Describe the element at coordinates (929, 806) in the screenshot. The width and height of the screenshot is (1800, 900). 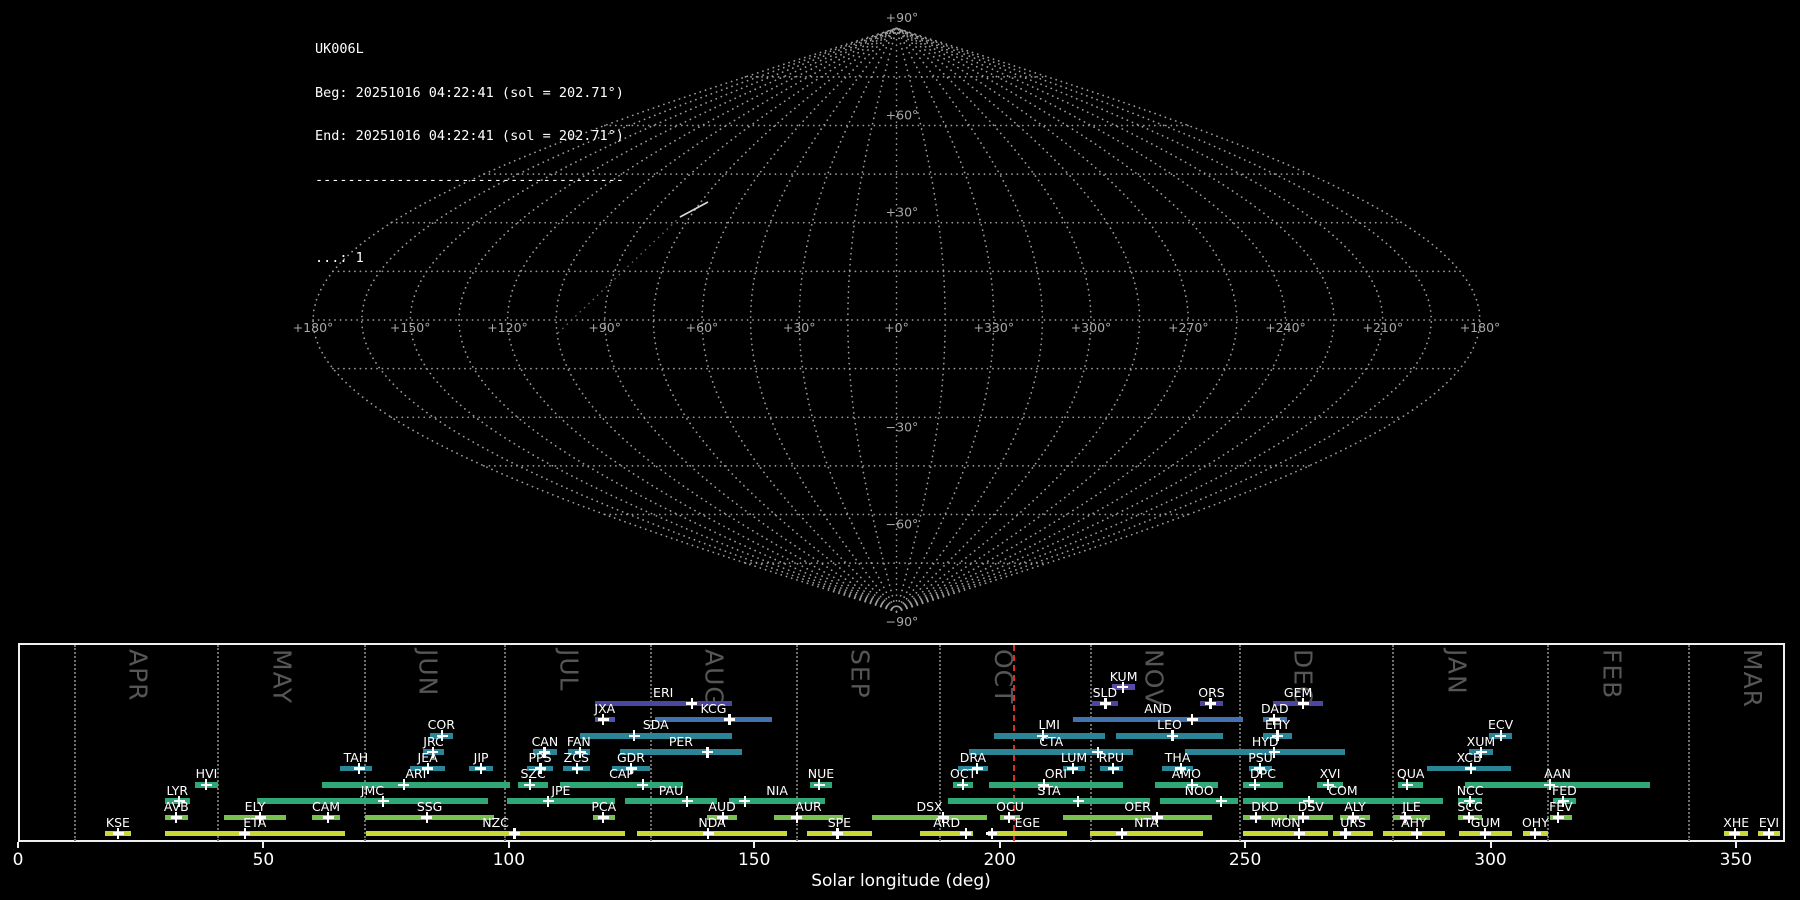
I see `shower-code-label: DSX` at that location.